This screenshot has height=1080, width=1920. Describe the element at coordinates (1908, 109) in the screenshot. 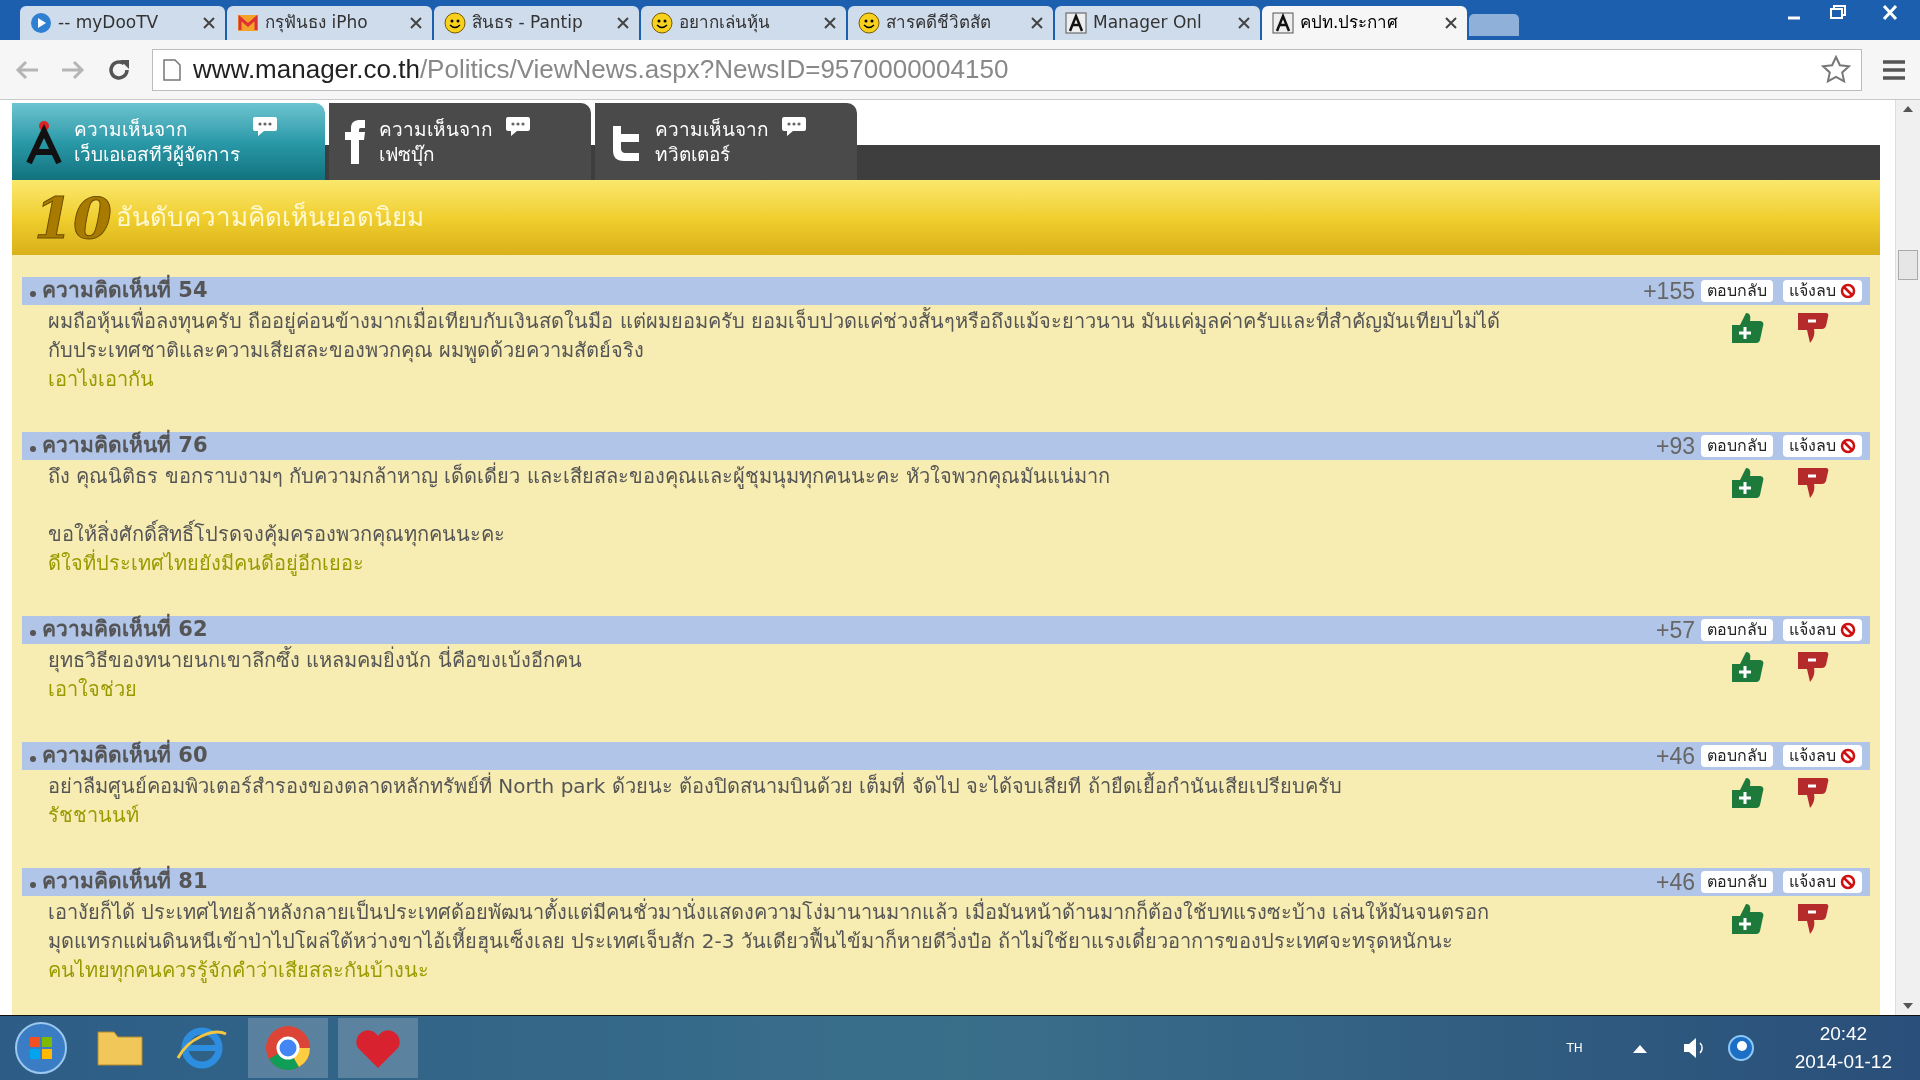

I see `scroll-up-icon` at that location.